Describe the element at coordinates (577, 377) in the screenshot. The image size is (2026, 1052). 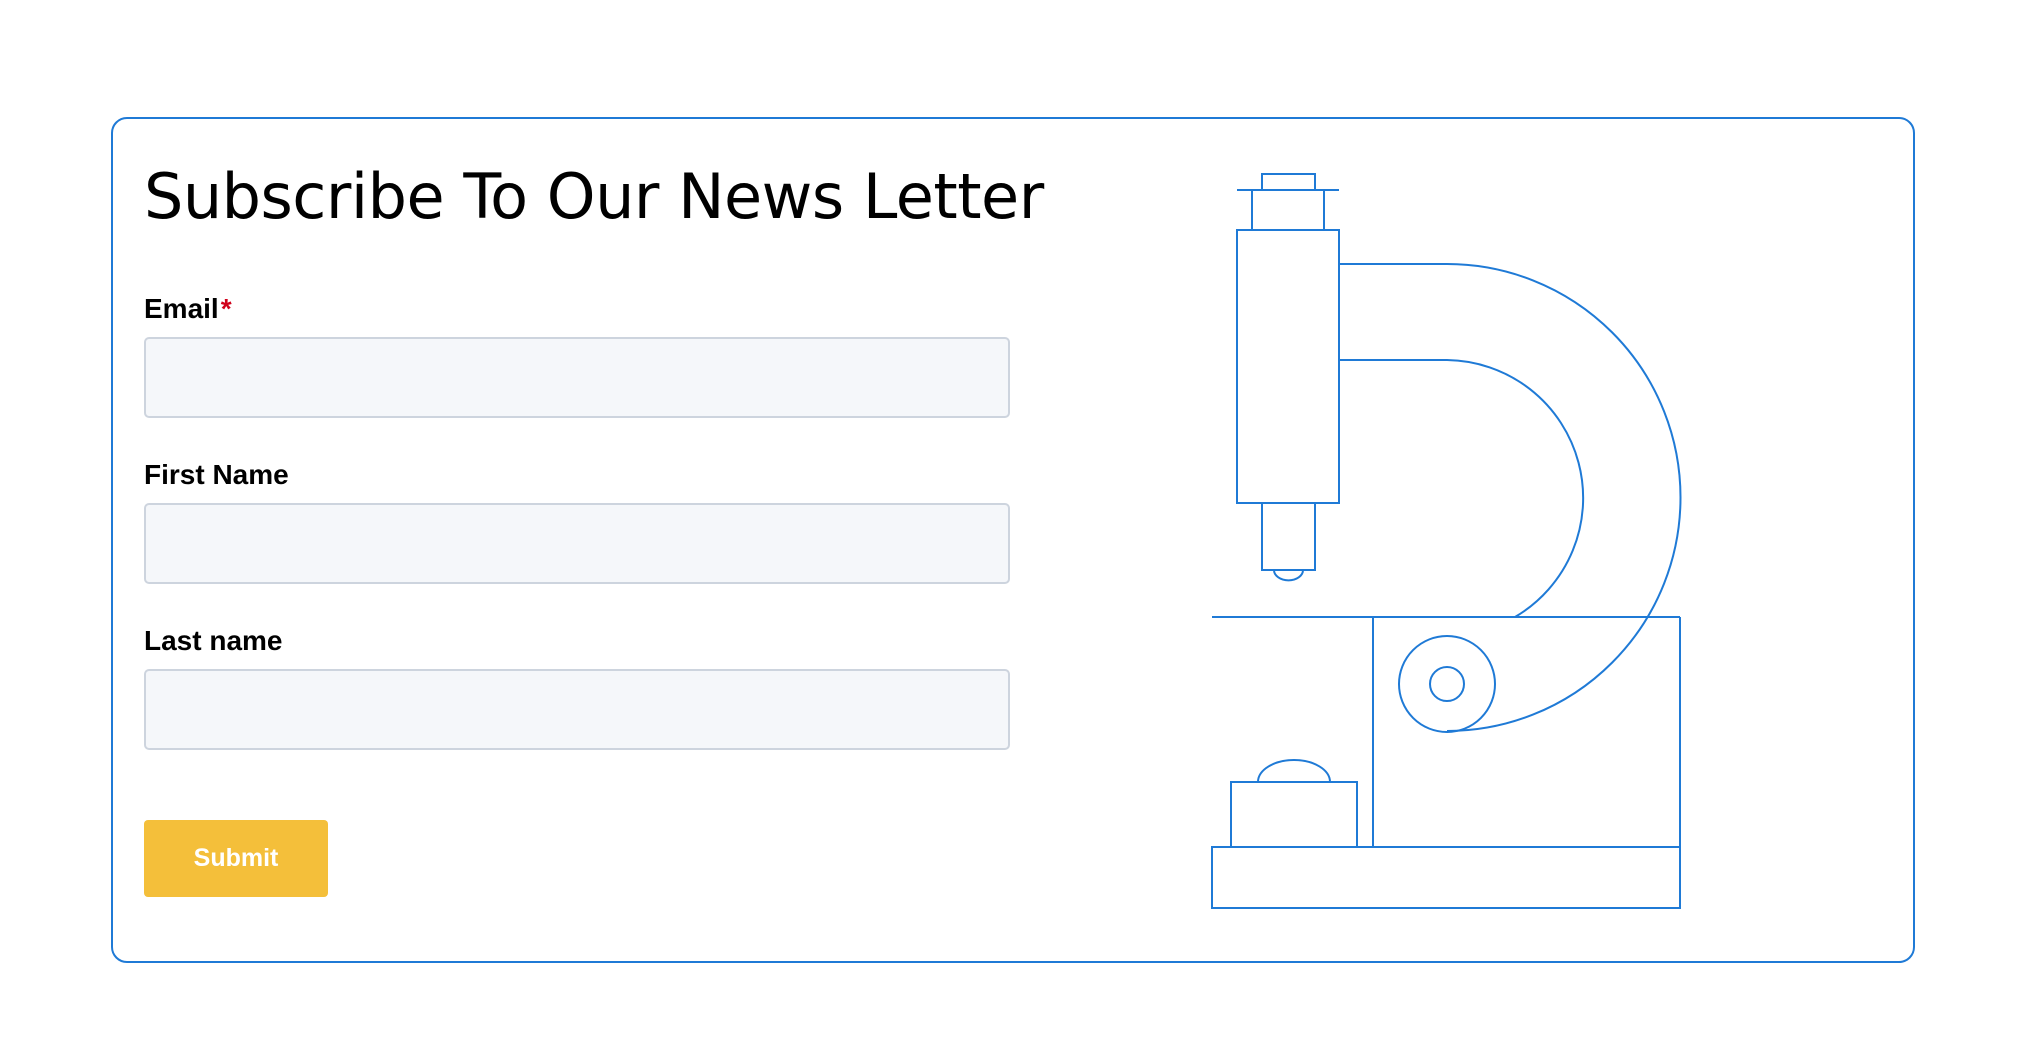
I see `email-field` at that location.